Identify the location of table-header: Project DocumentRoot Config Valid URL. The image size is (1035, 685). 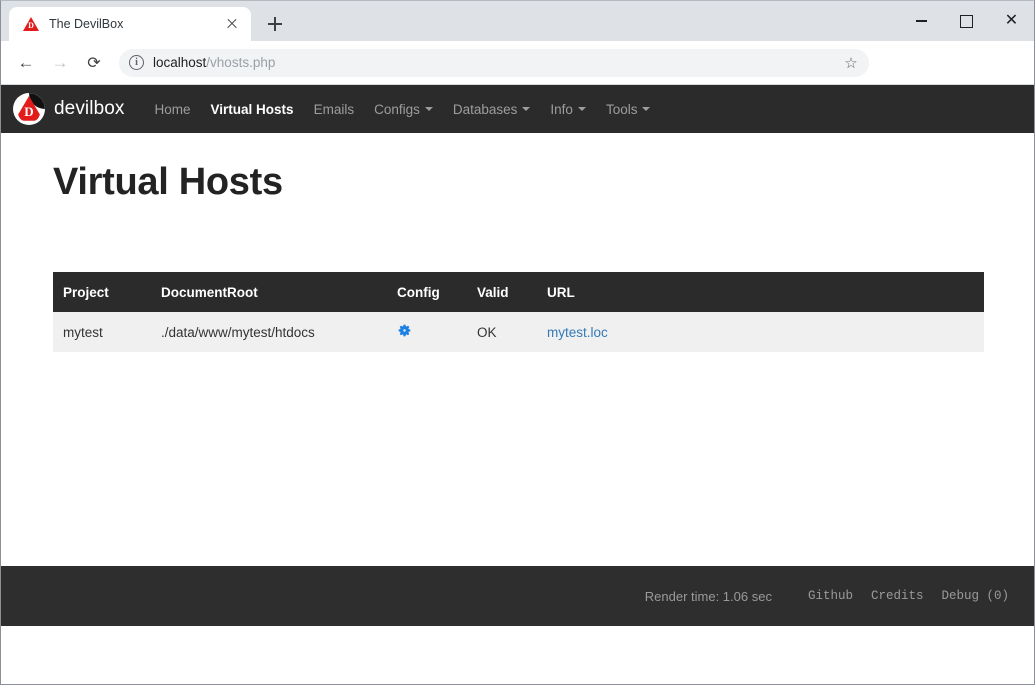
(518, 292).